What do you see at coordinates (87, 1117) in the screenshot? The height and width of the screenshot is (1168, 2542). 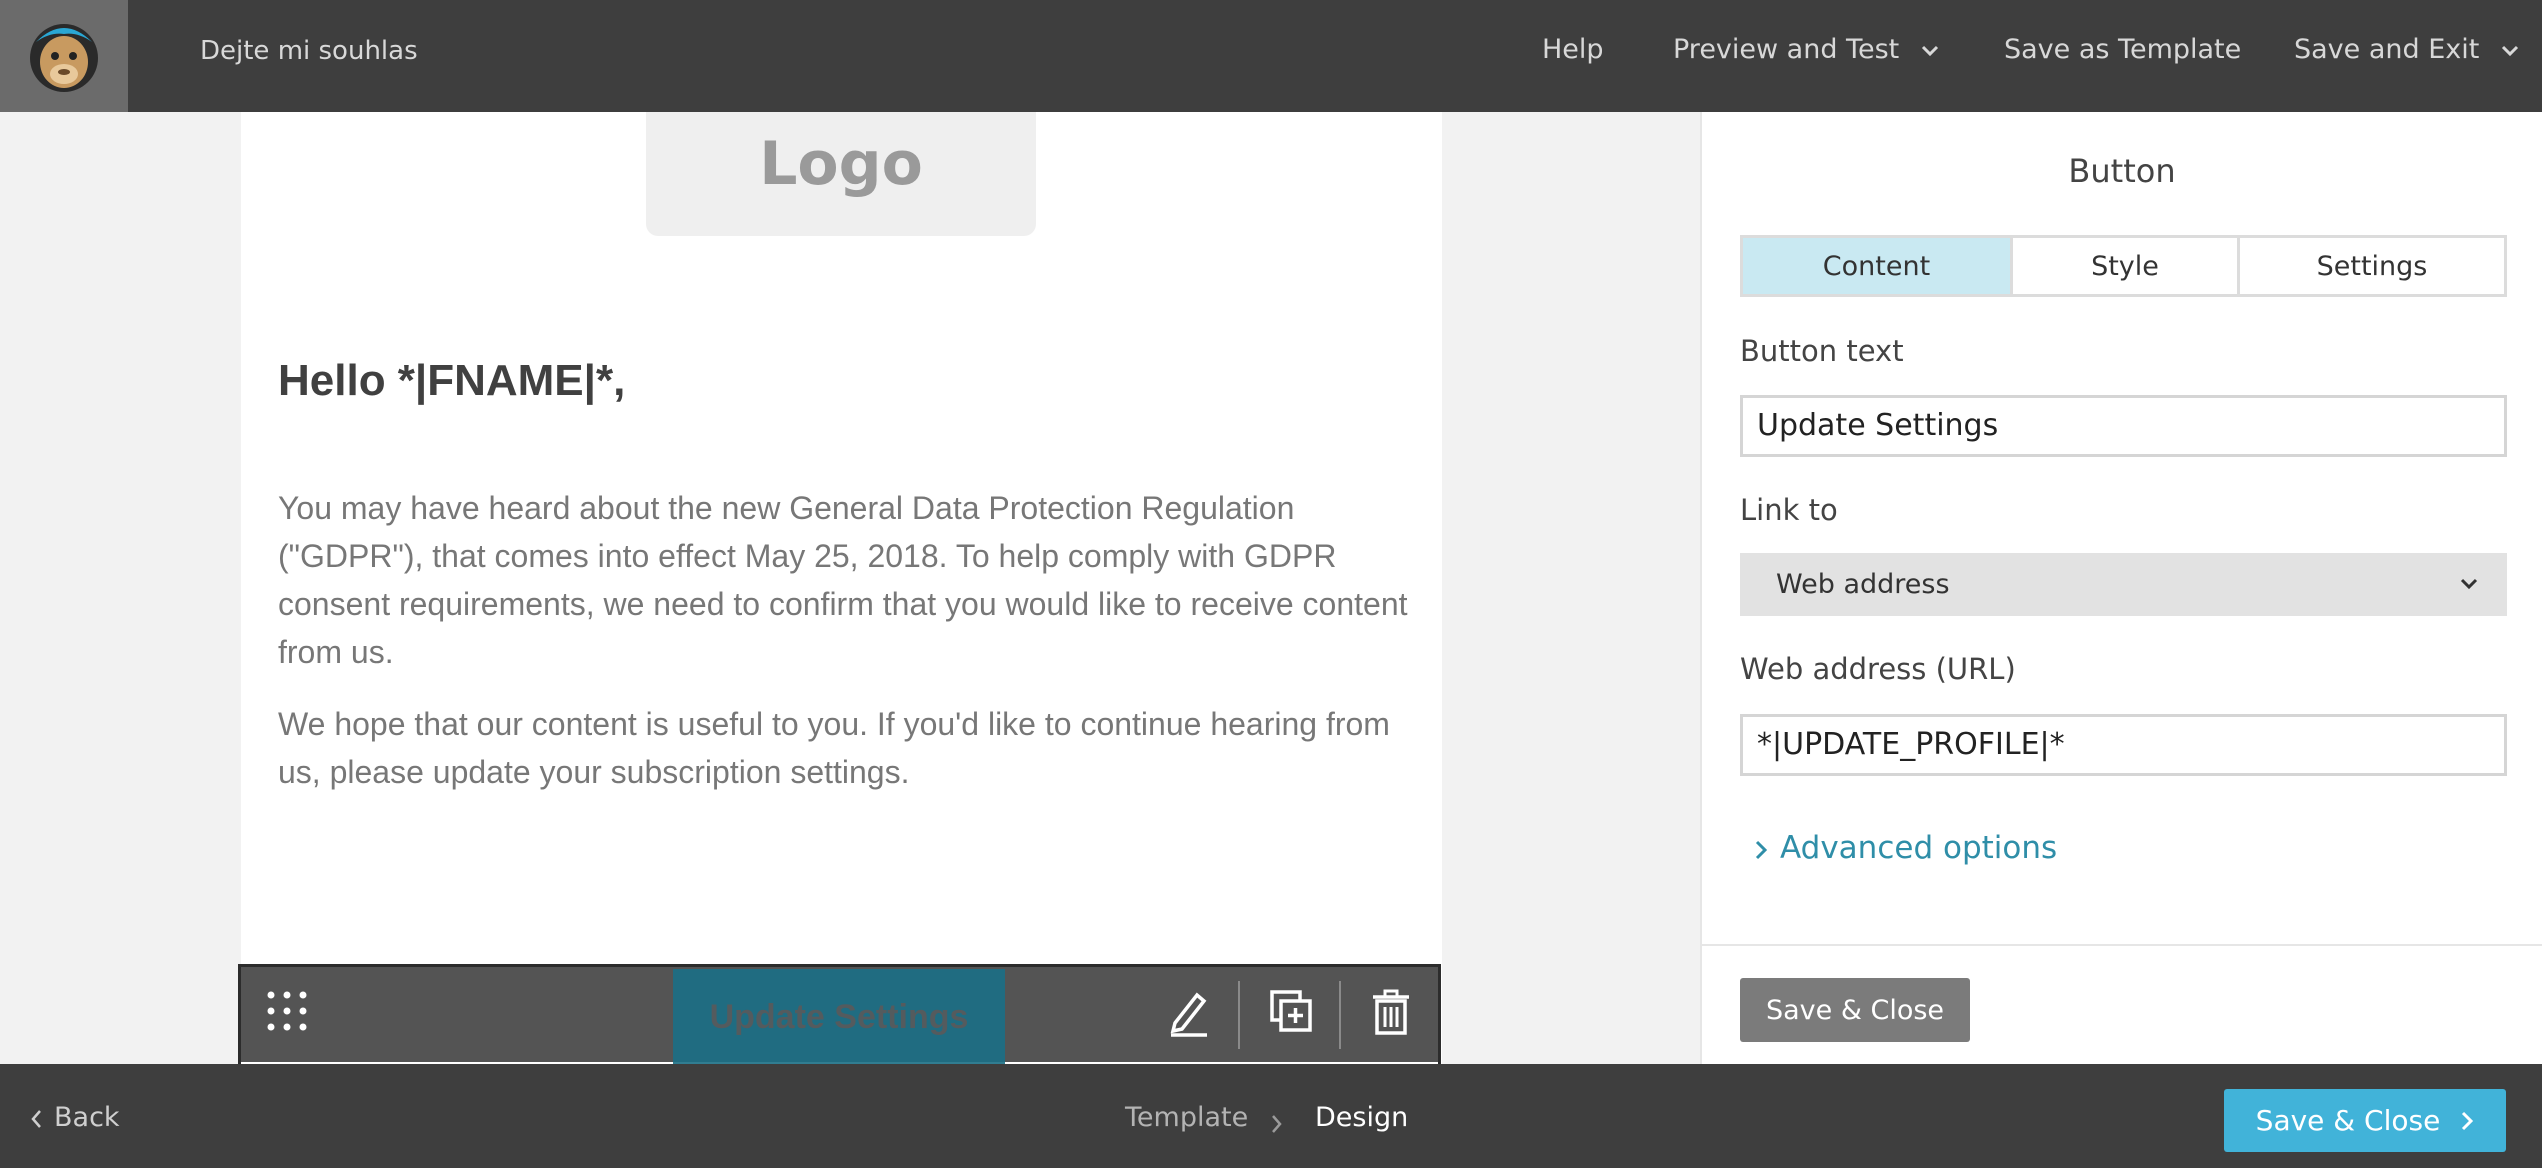 I see `back-label: Back` at bounding box center [87, 1117].